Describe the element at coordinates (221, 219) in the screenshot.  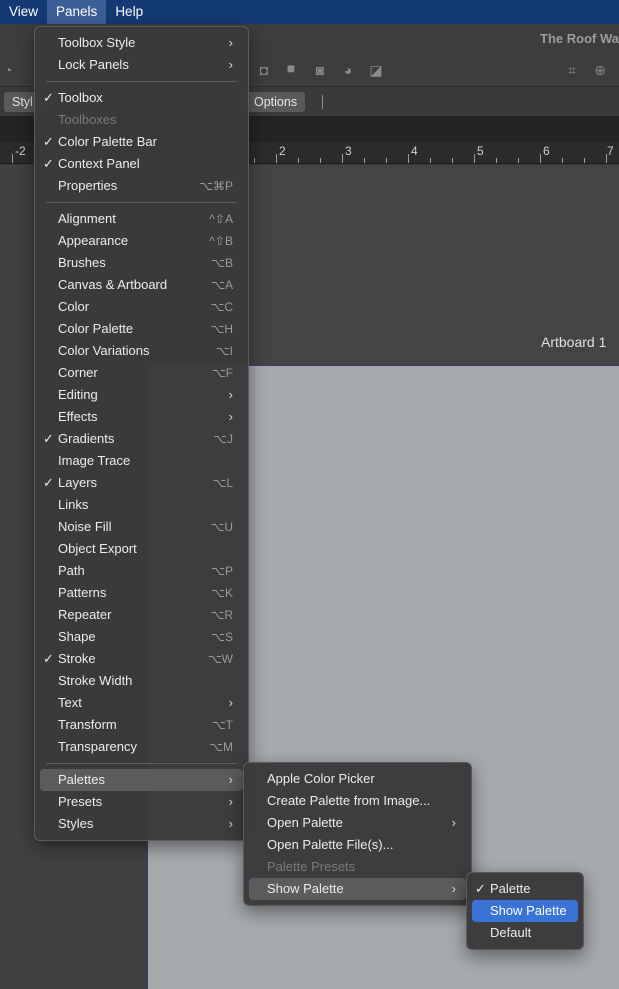
I see `shortcut-label: ^⇧A` at that location.